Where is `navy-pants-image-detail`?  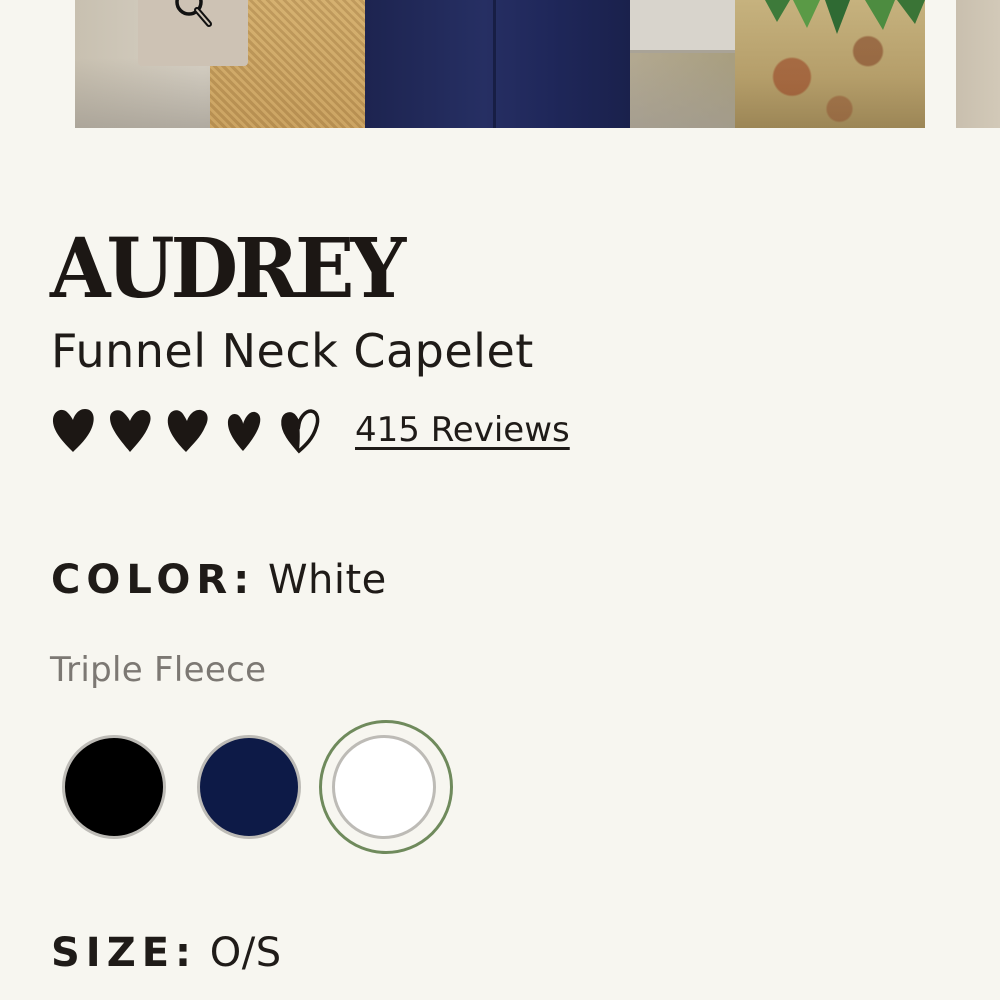
navy-pants-image-detail is located at coordinates (497, 64).